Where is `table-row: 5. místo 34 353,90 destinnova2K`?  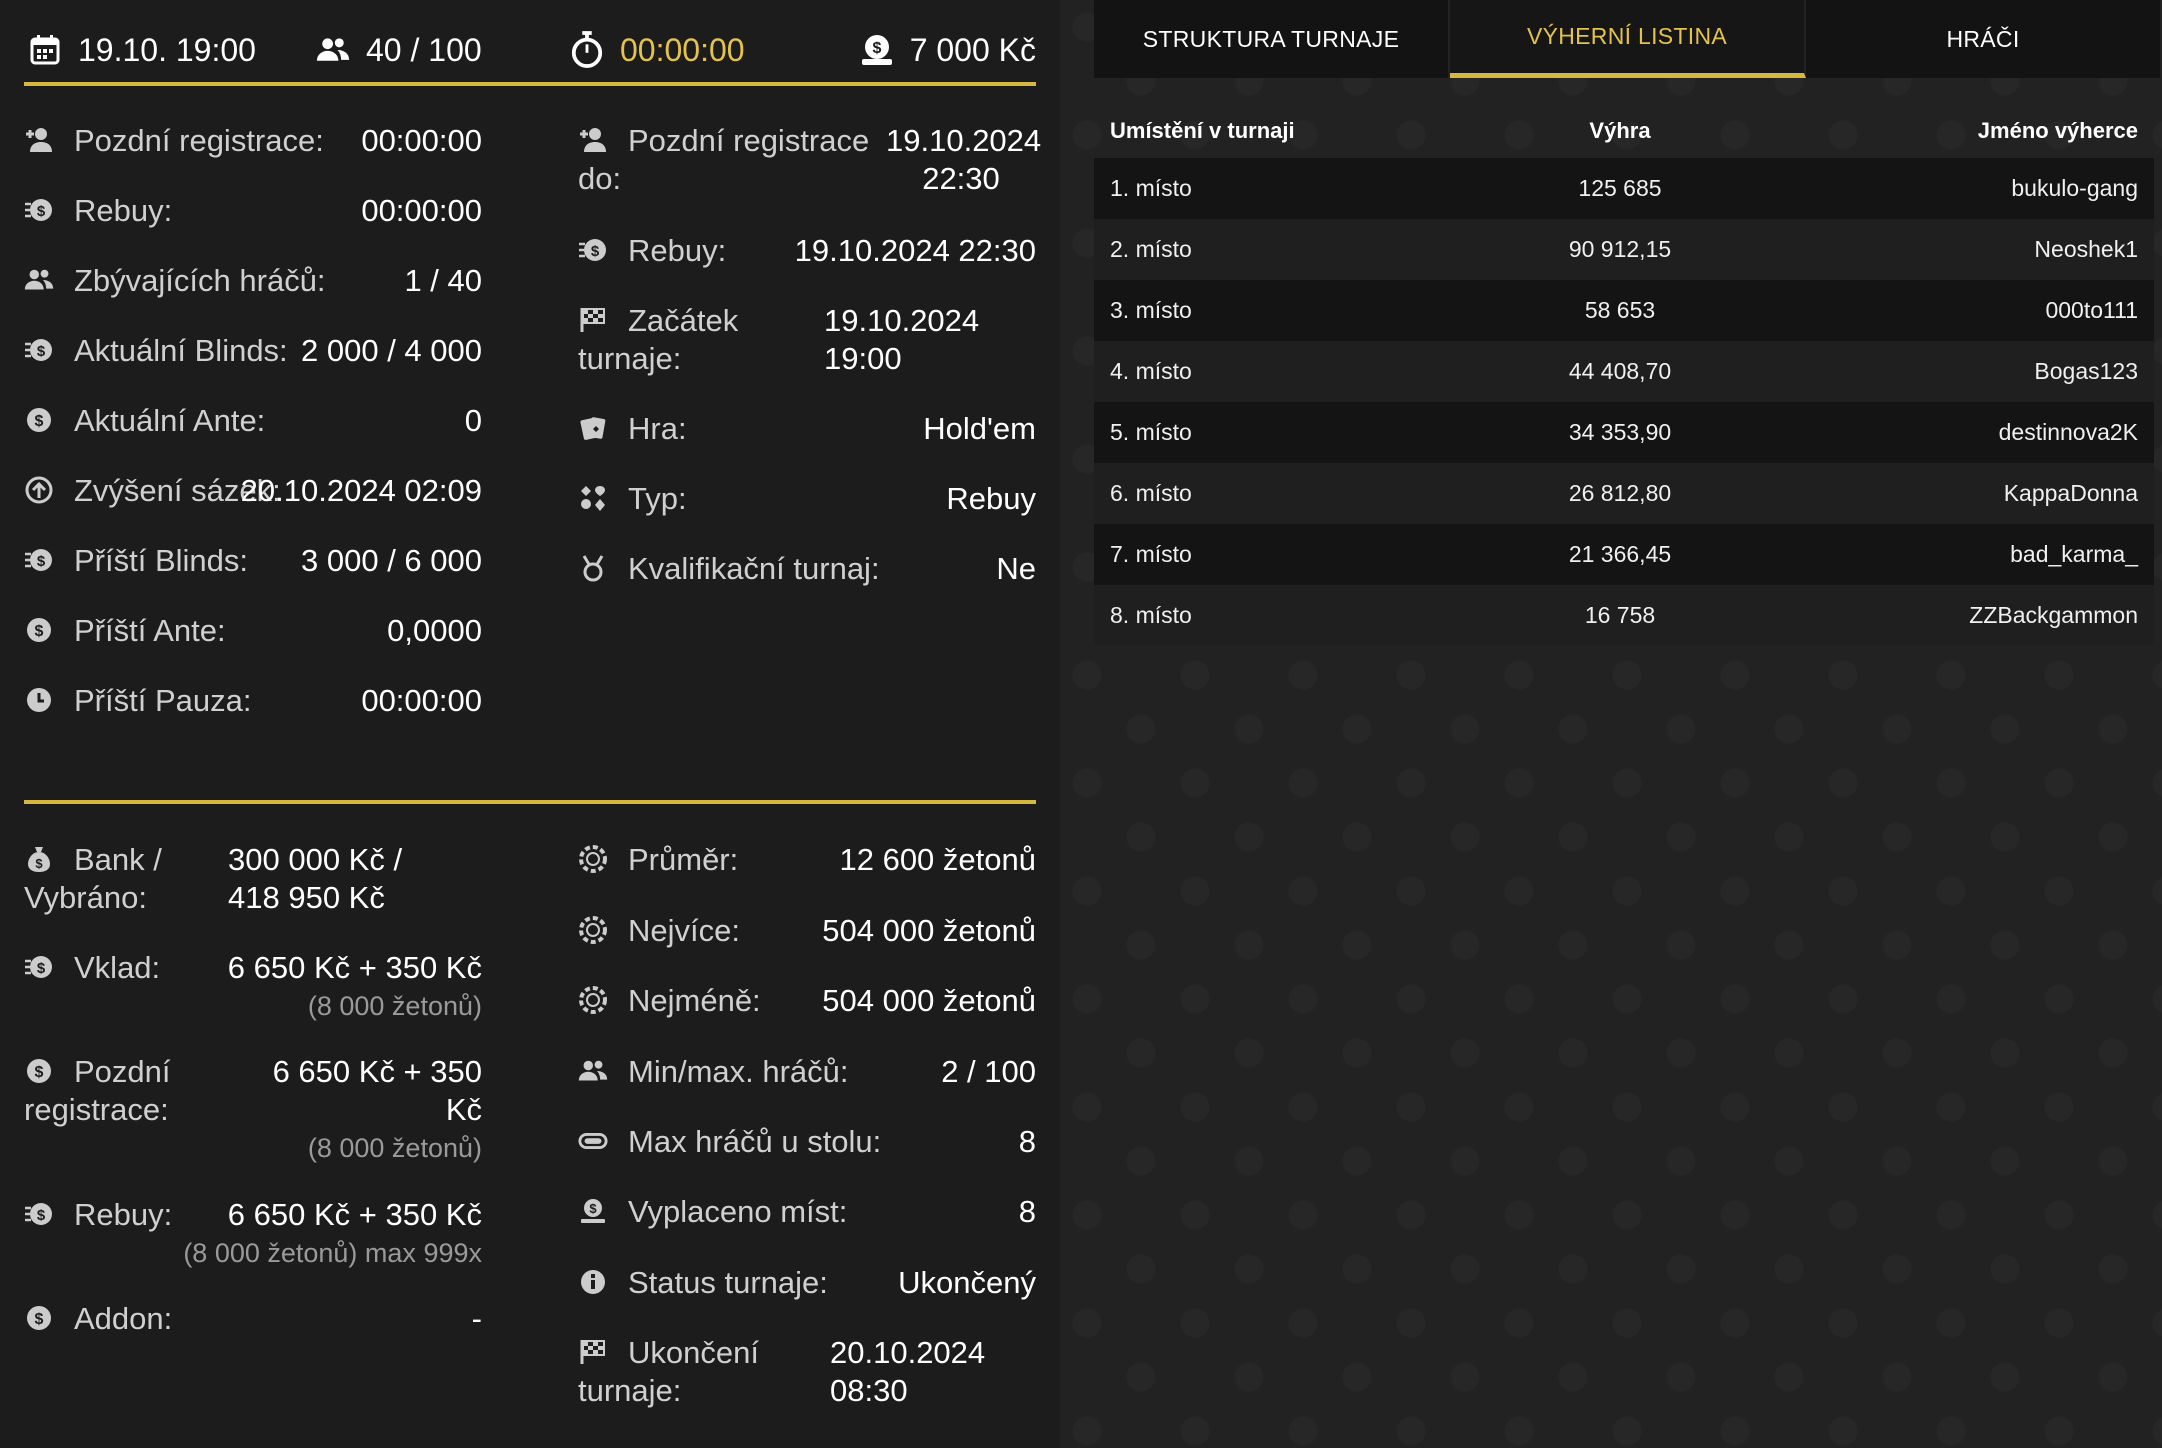
table-row: 5. místo 34 353,90 destinnova2K is located at coordinates (1624, 432).